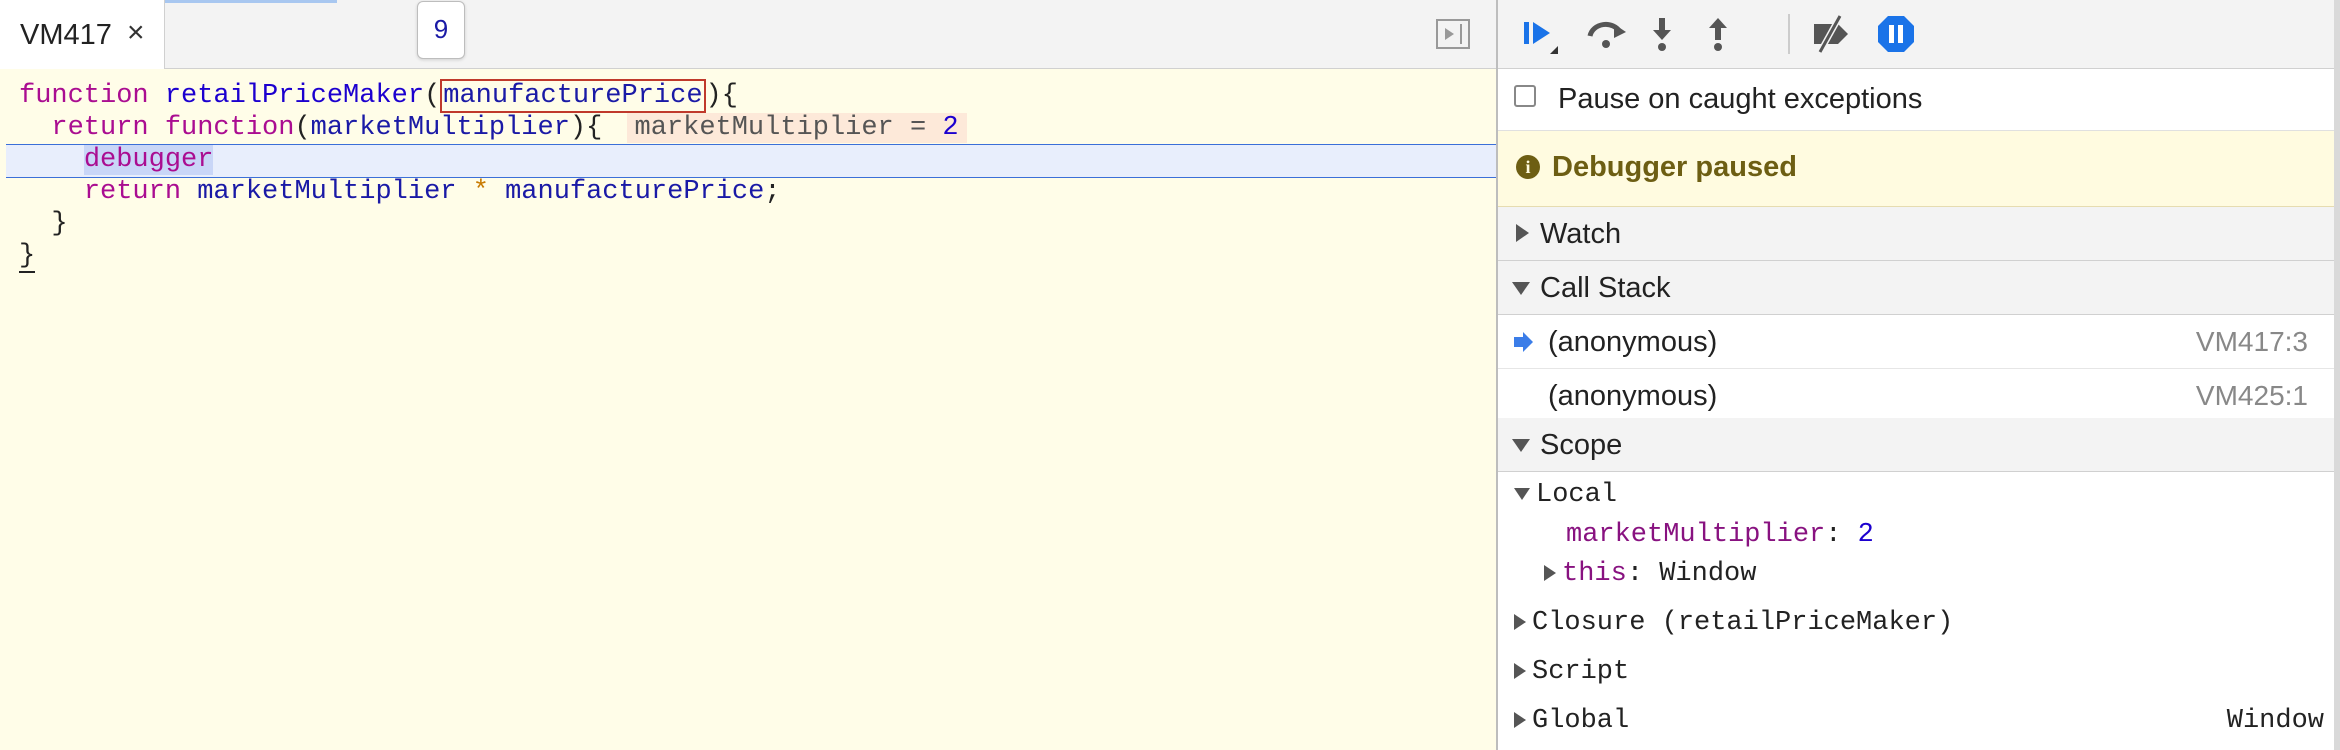  Describe the element at coordinates (1916, 169) in the screenshot. I see `debugger-paused-banner: i Debugger paused` at that location.